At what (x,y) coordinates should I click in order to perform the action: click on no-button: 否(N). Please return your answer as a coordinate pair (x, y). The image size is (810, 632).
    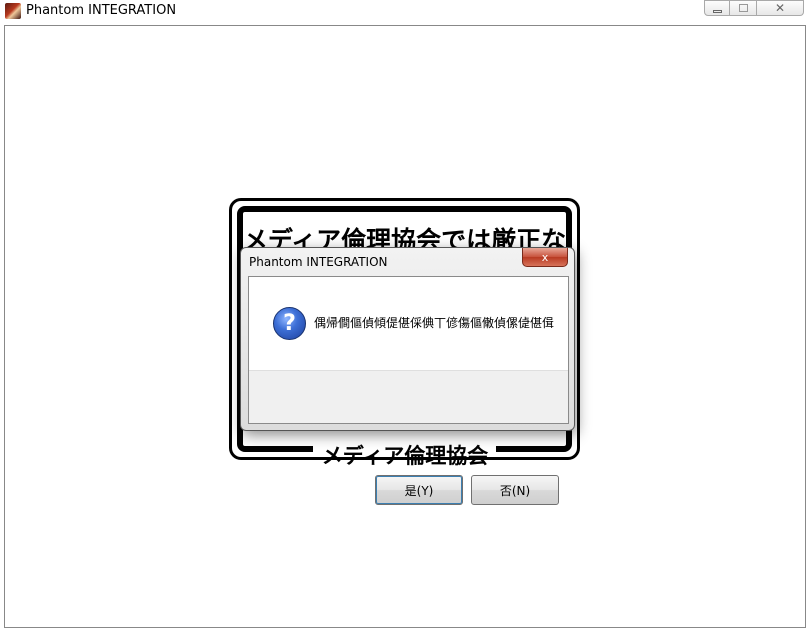
    Looking at the image, I should click on (515, 490).